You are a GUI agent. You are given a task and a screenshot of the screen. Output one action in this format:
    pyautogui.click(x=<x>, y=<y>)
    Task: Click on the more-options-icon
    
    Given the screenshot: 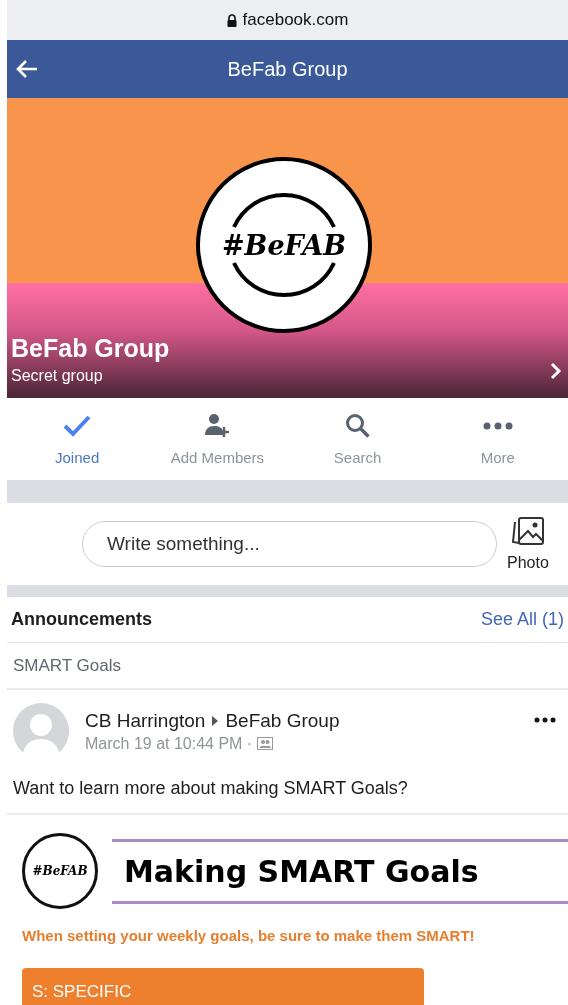 What is the action you would take?
    pyautogui.click(x=545, y=720)
    